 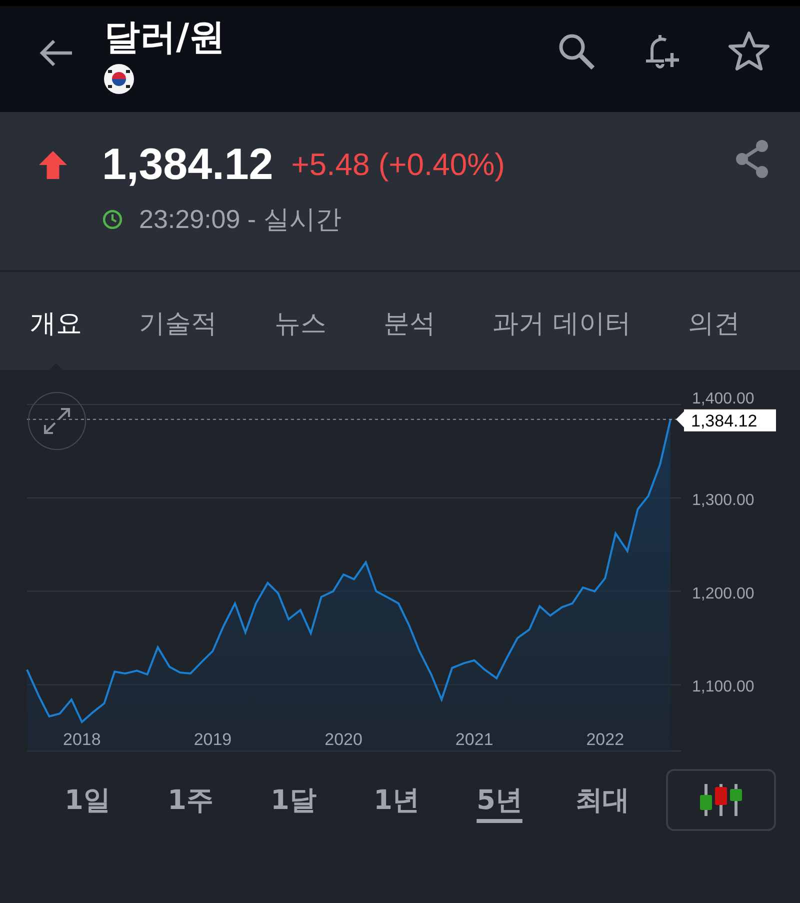 What do you see at coordinates (165, 38) in the screenshot?
I see `page-title: 달러/원` at bounding box center [165, 38].